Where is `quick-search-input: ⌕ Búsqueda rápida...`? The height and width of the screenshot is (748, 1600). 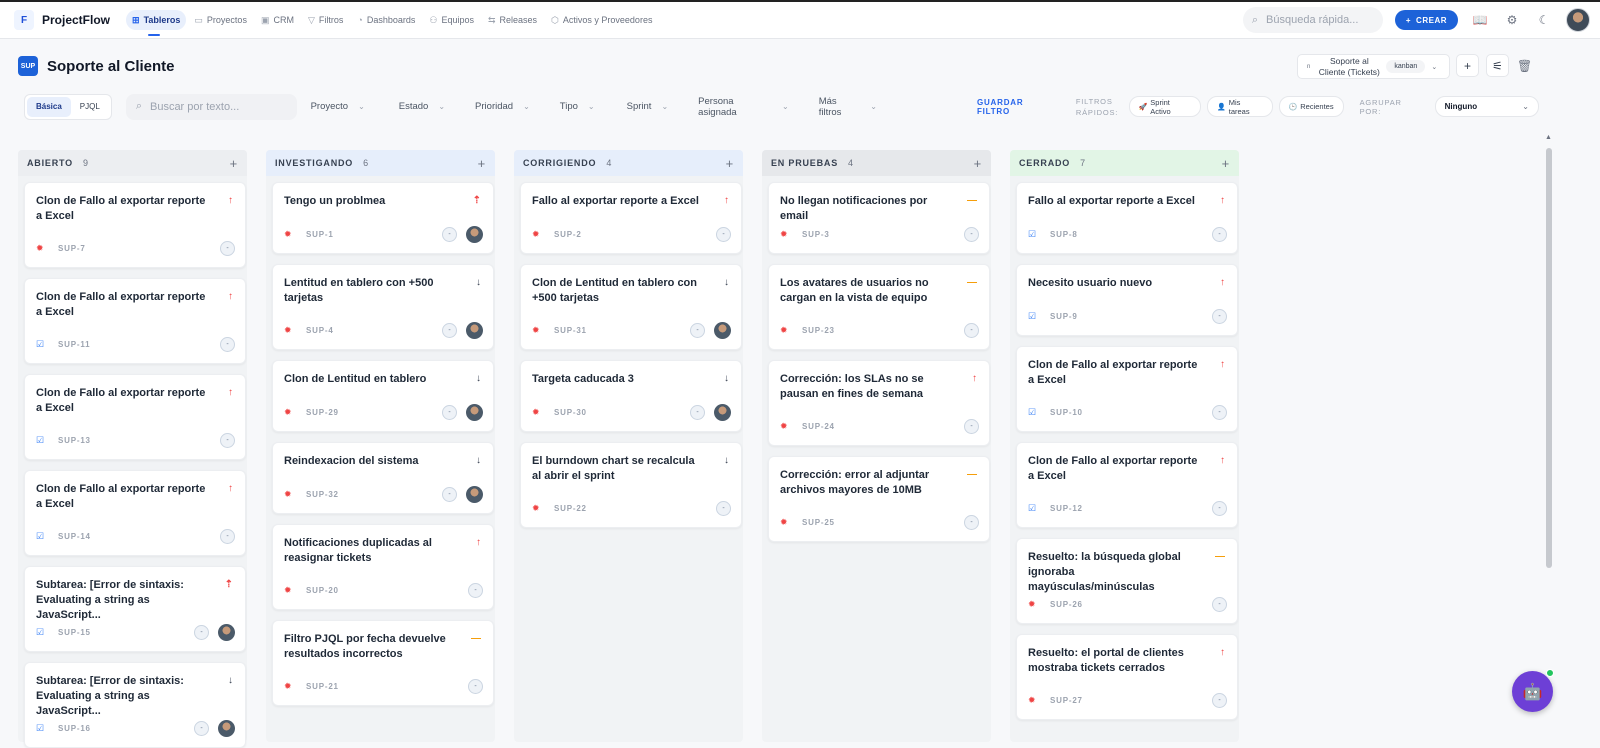
quick-search-input: ⌕ Búsqueda rápida... is located at coordinates (1312, 20).